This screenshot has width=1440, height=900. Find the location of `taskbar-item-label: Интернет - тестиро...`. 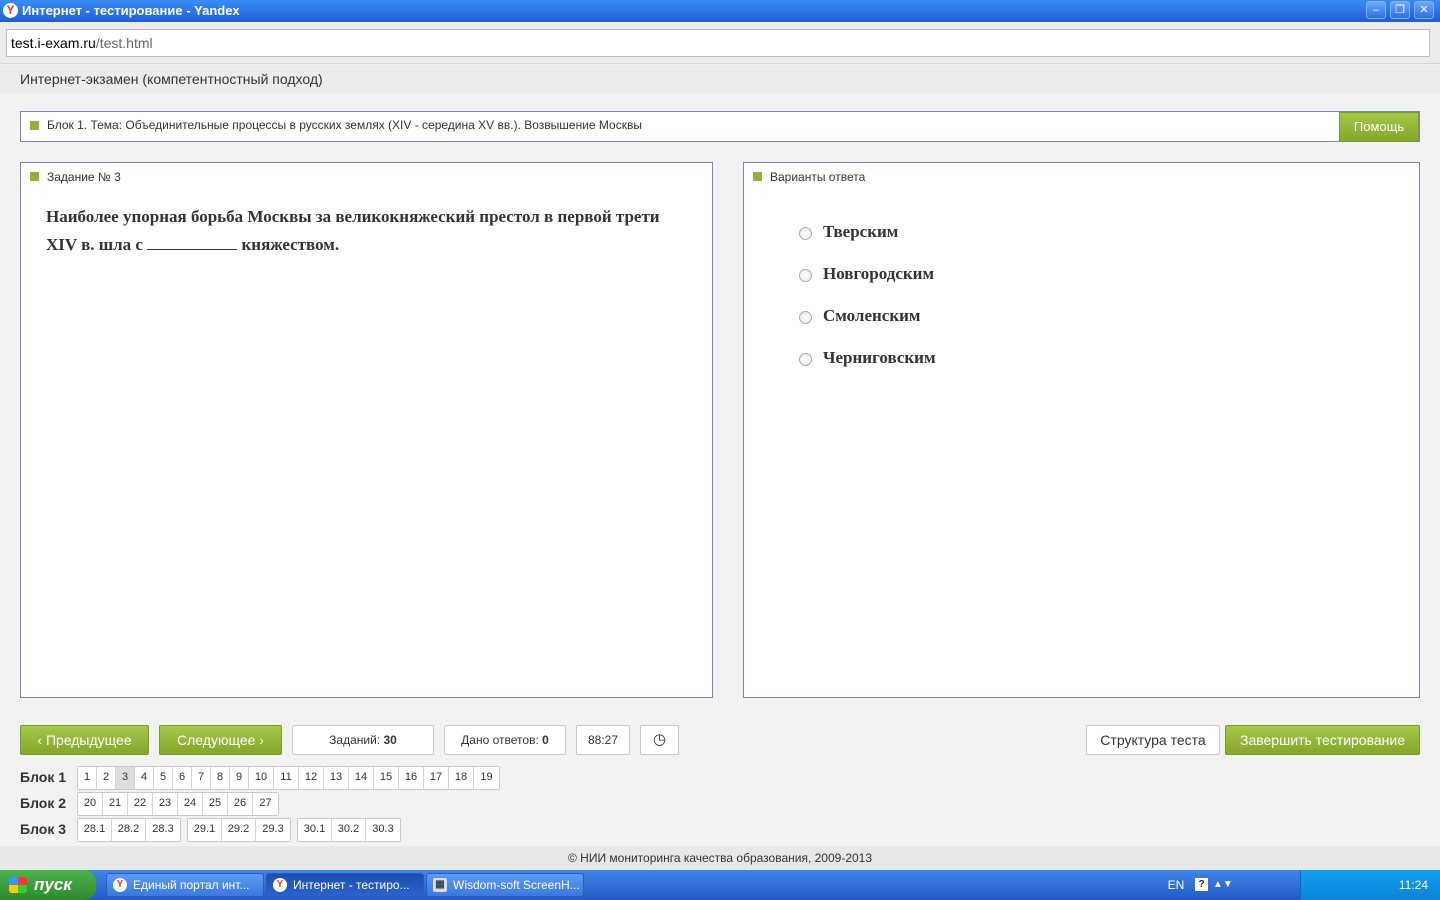

taskbar-item-label: Интернет - тестиро... is located at coordinates (351, 885).